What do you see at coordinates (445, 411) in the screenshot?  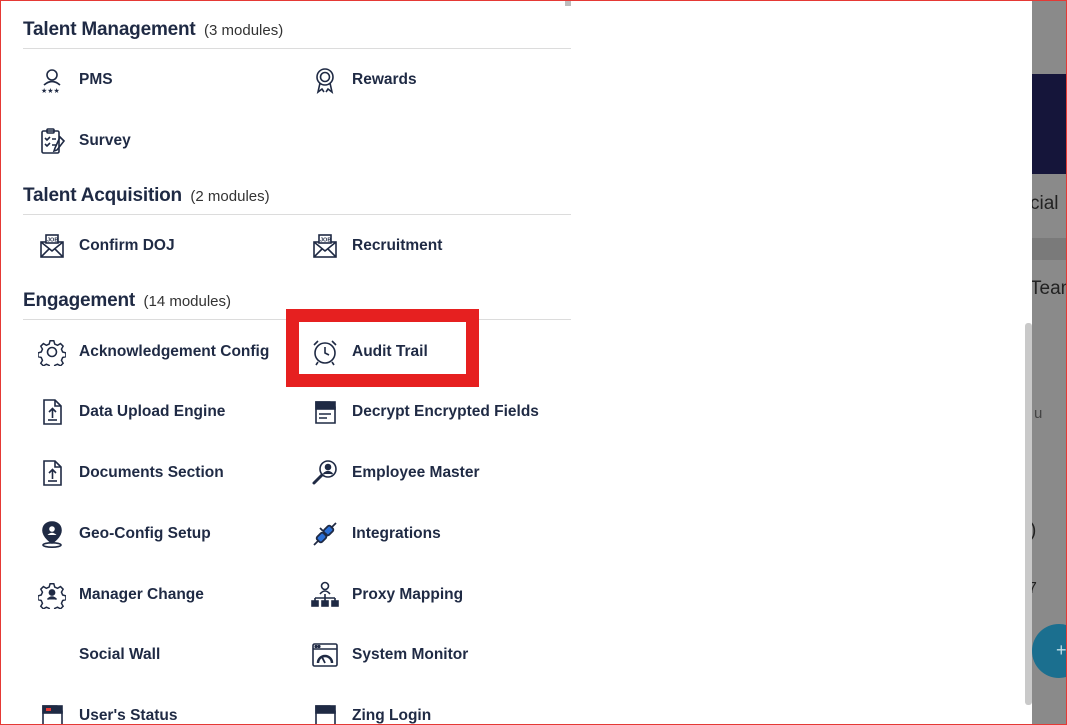 I see `module-label: Decrypt Encrypted Fields` at bounding box center [445, 411].